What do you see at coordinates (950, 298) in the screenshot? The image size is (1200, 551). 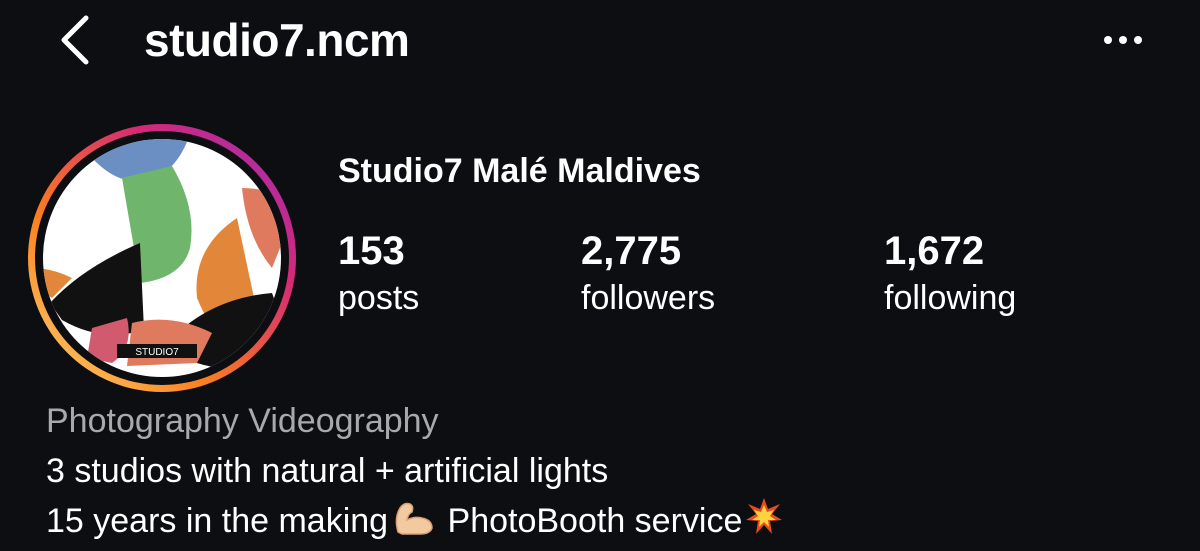 I see `following-label: following` at bounding box center [950, 298].